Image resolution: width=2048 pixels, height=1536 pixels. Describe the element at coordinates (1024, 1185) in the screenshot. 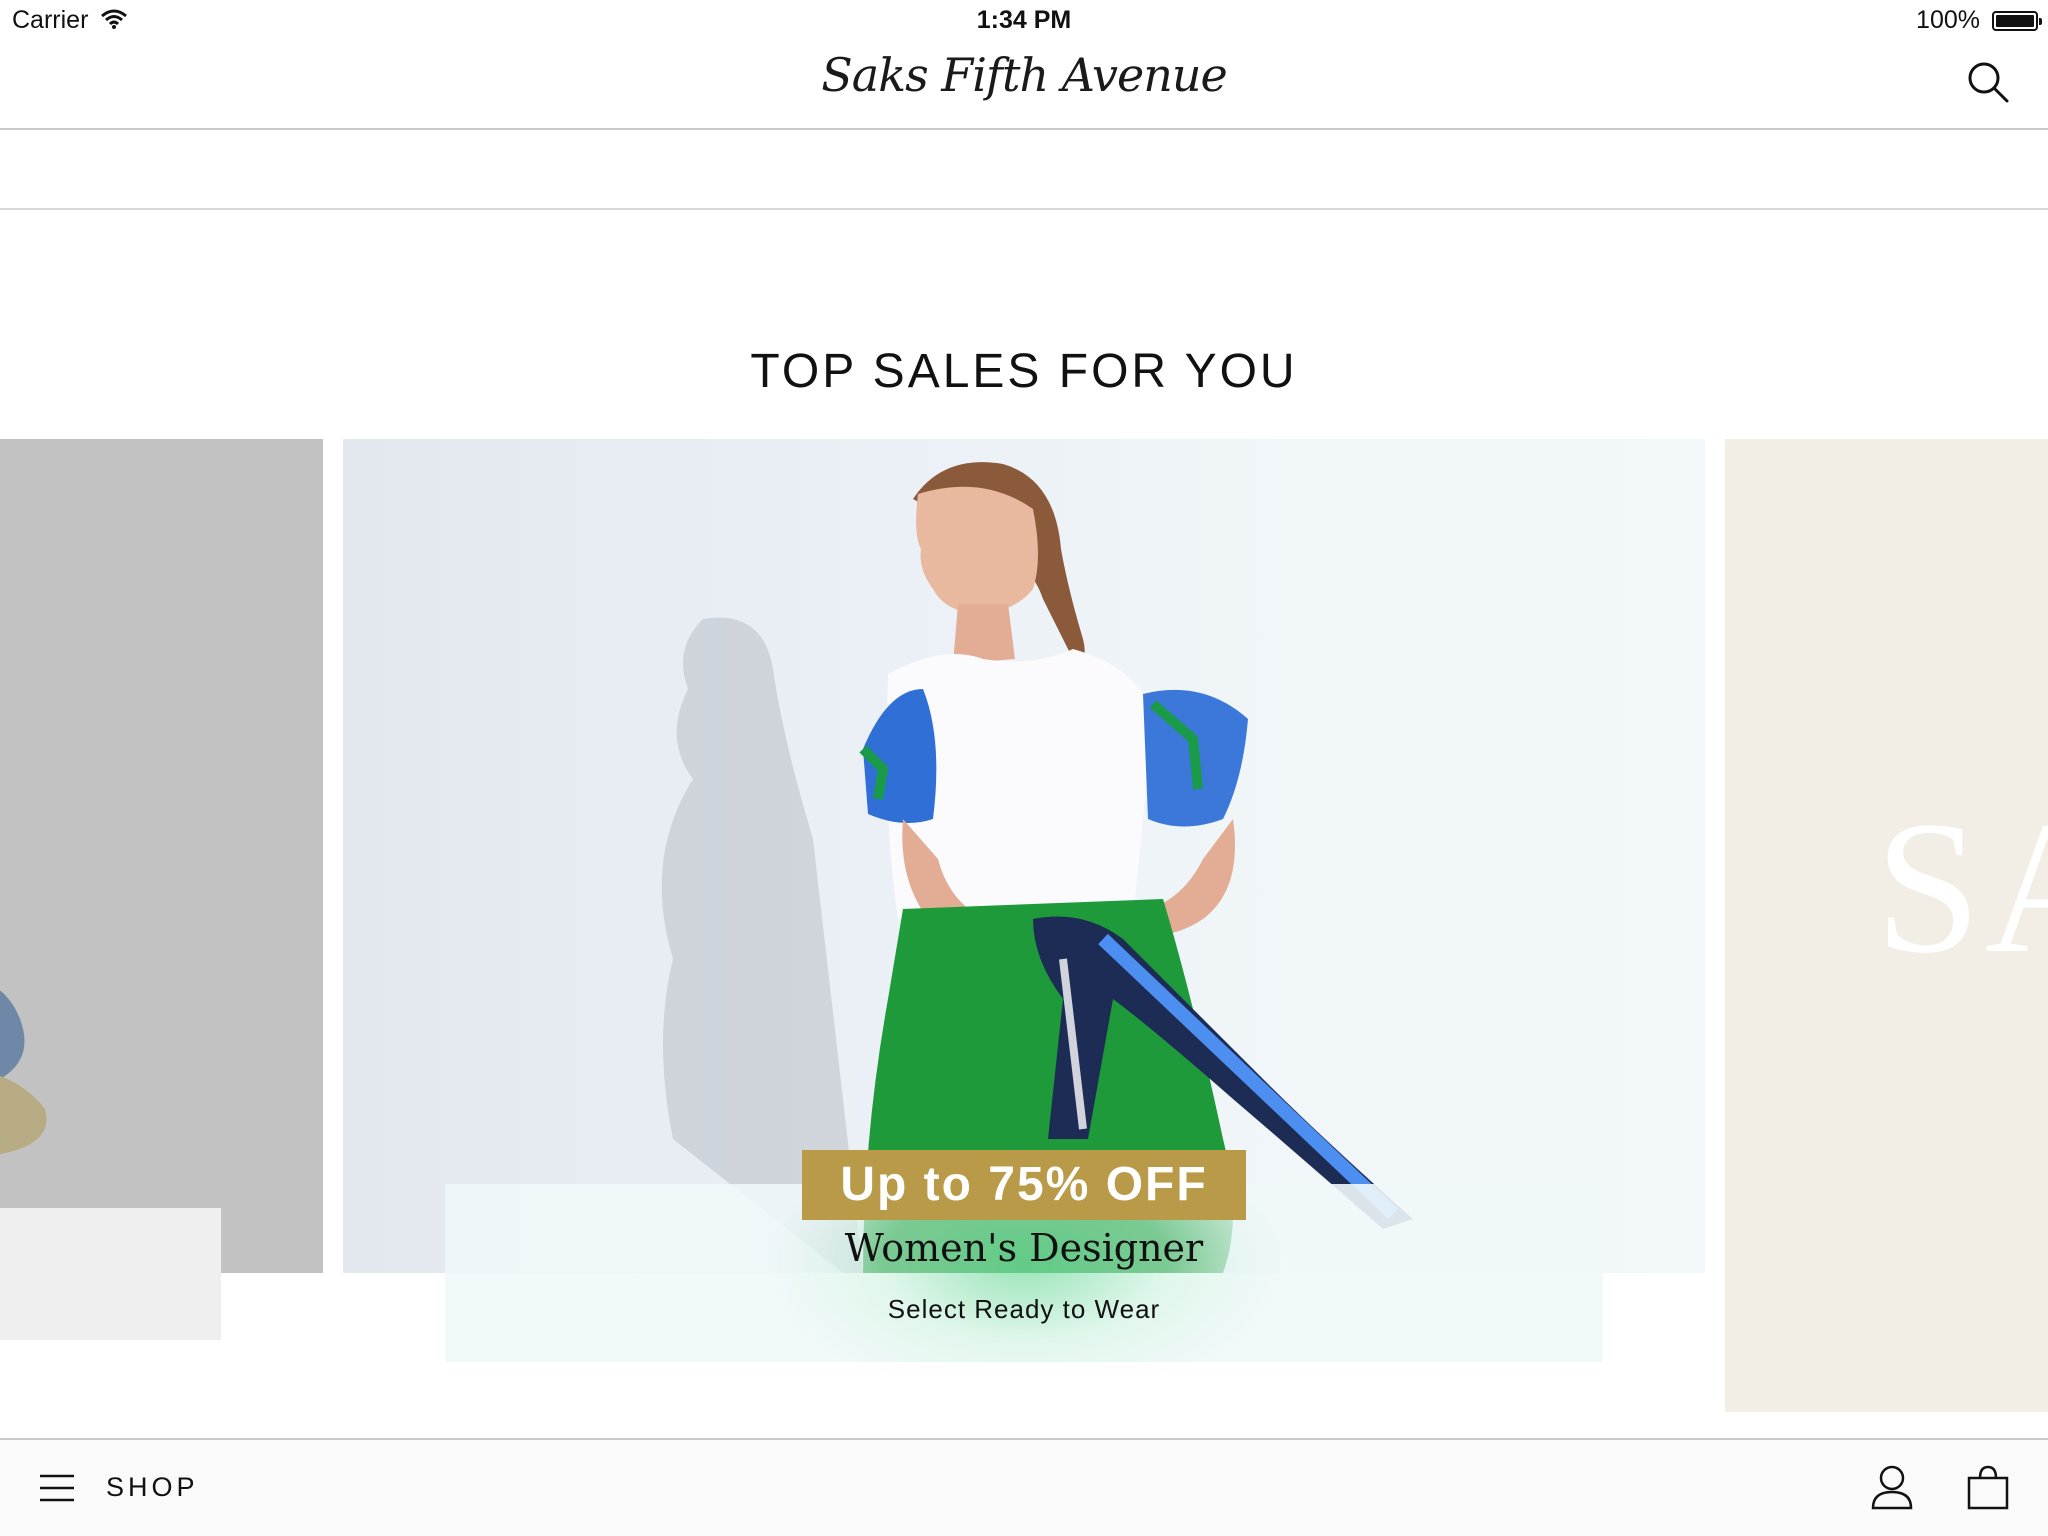

I see `discount-badge: Up to 75% OFF` at that location.